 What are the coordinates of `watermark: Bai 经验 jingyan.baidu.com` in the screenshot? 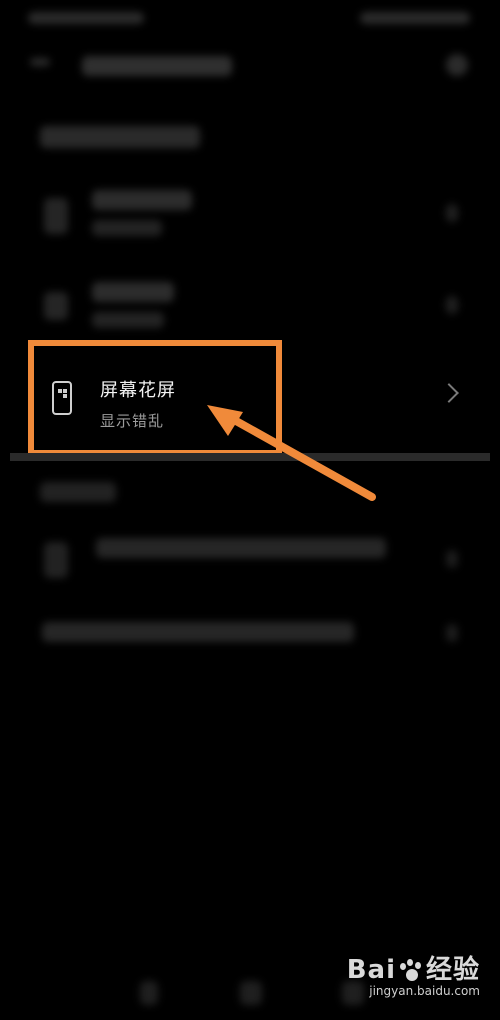 It's located at (413, 973).